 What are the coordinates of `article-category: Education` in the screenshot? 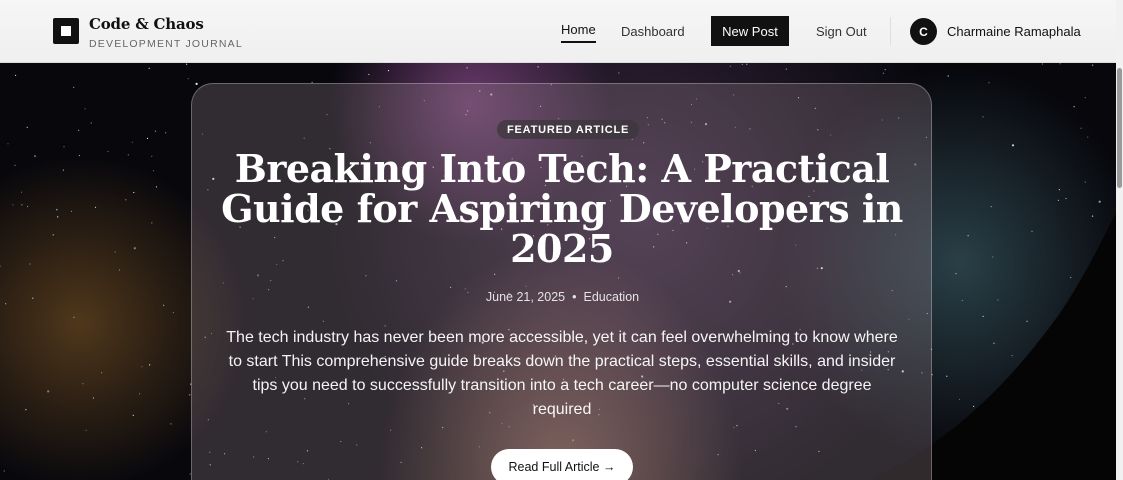 It's located at (612, 297).